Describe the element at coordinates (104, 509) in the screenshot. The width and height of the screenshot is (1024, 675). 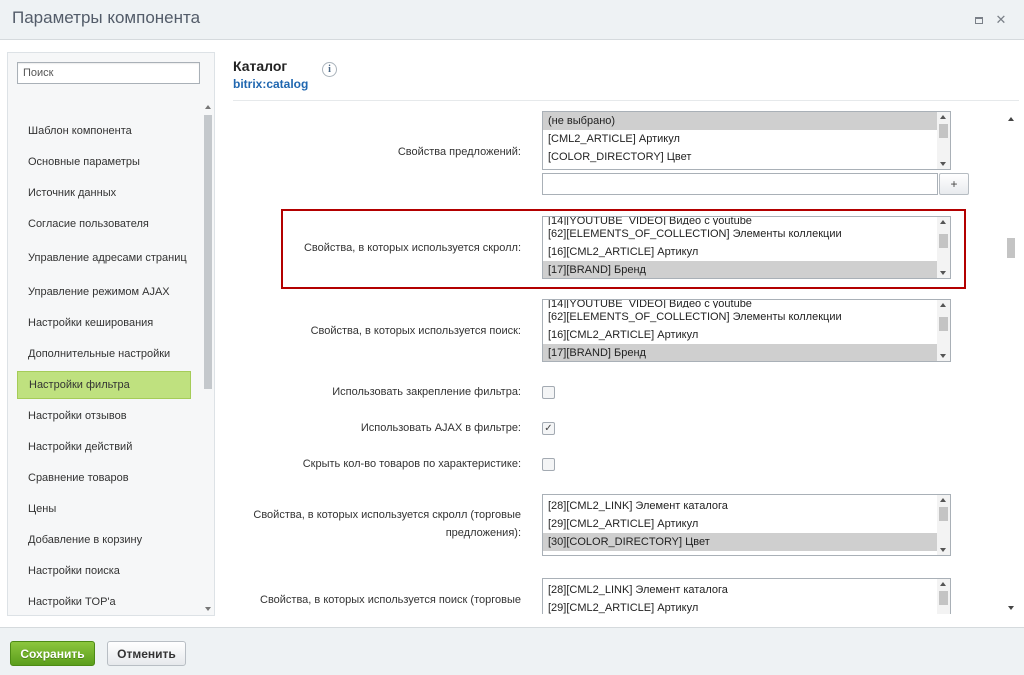
I see `sidebar-item: Цены` at that location.